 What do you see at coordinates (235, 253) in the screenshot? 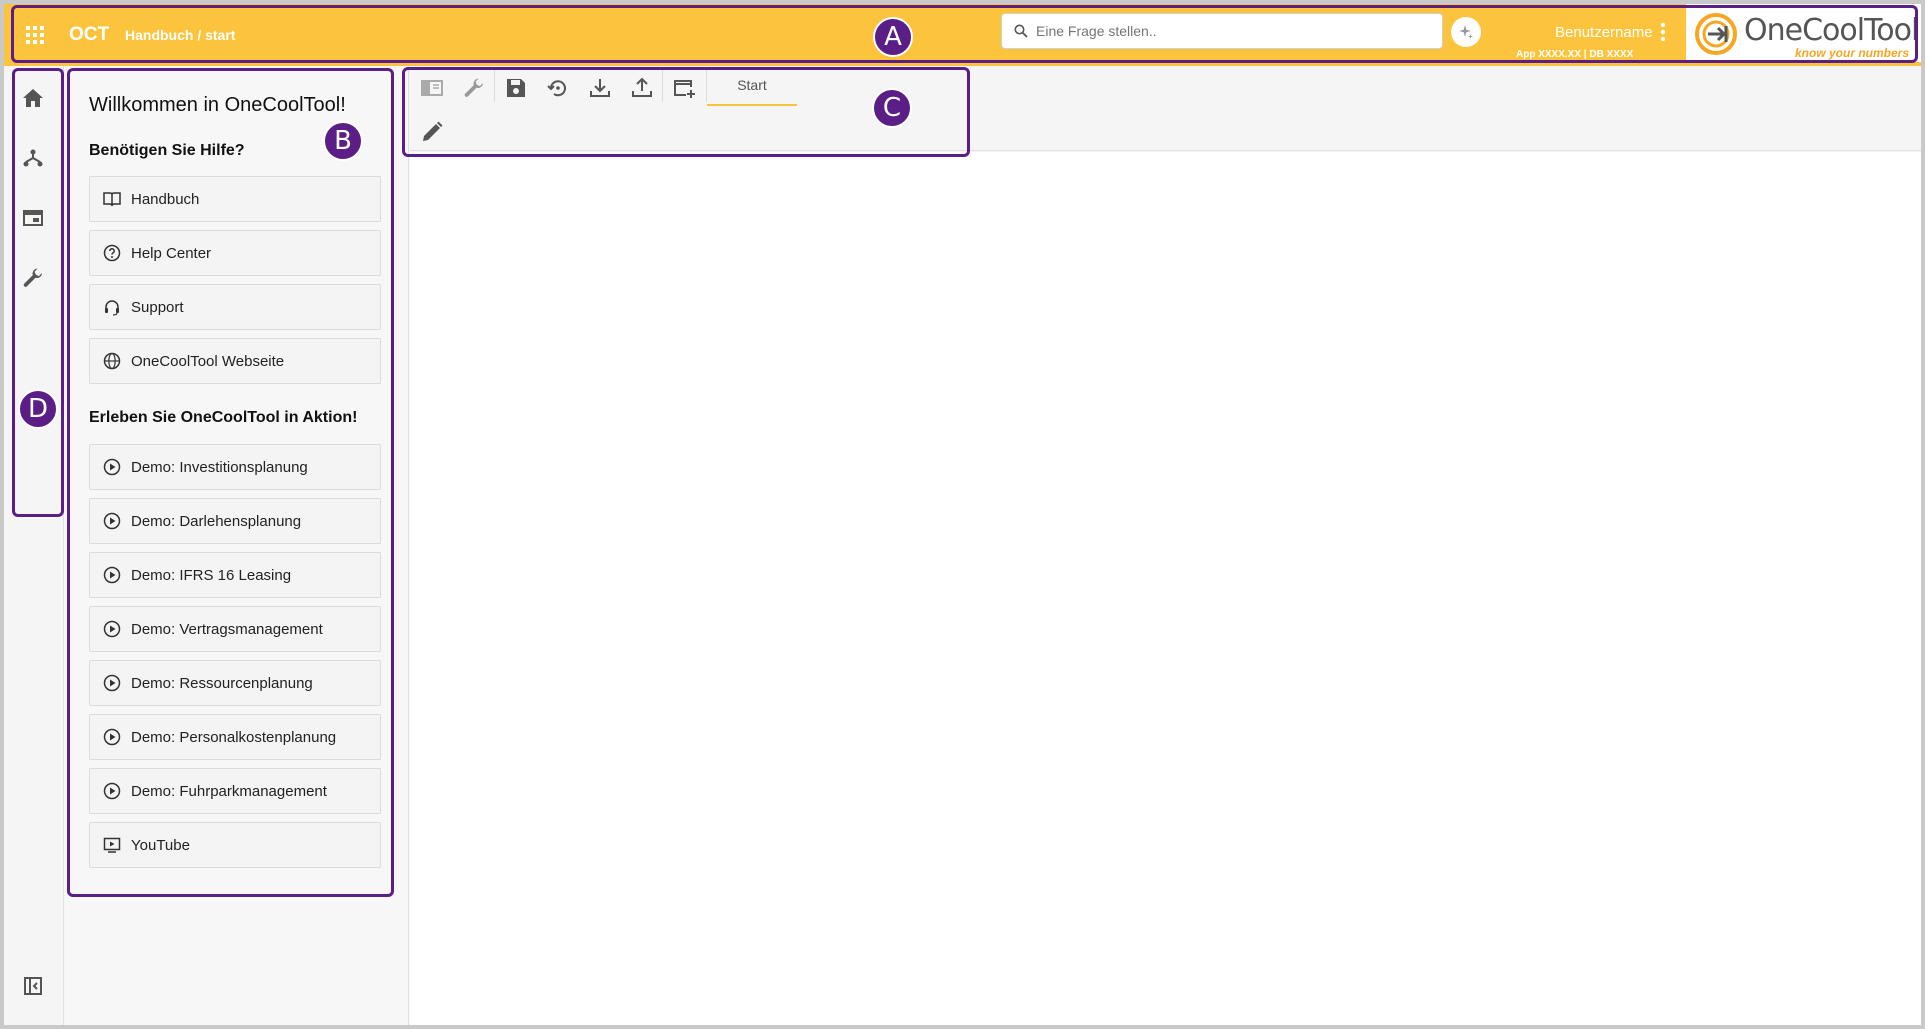
I see `help-center-button: Help Center` at bounding box center [235, 253].